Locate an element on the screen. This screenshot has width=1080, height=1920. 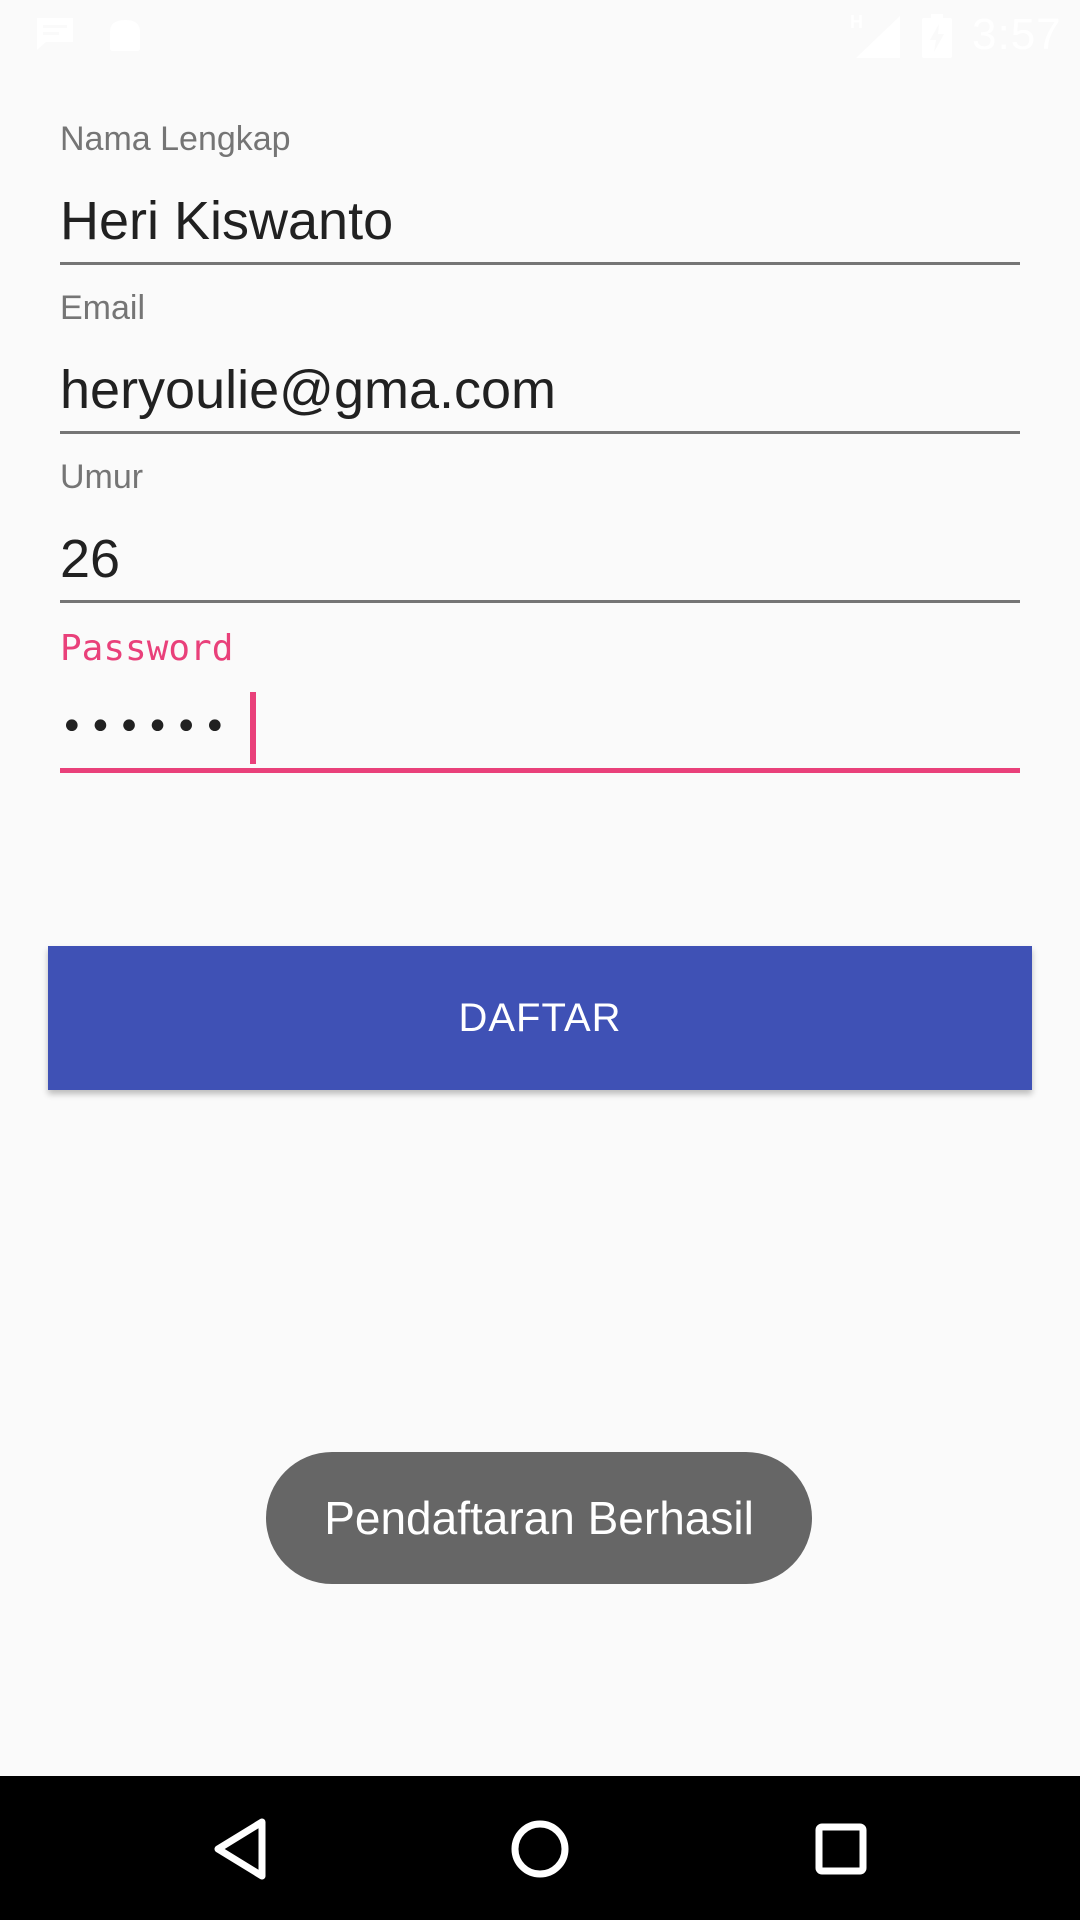
age-field-value: 26 is located at coordinates (90, 559).